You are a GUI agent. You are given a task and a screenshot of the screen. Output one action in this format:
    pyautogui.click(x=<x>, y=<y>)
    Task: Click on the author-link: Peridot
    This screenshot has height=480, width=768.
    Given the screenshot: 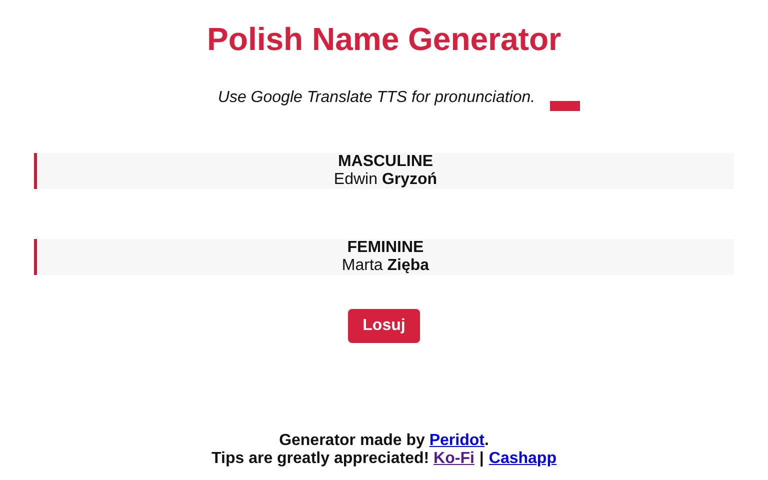 What is the action you would take?
    pyautogui.click(x=456, y=440)
    